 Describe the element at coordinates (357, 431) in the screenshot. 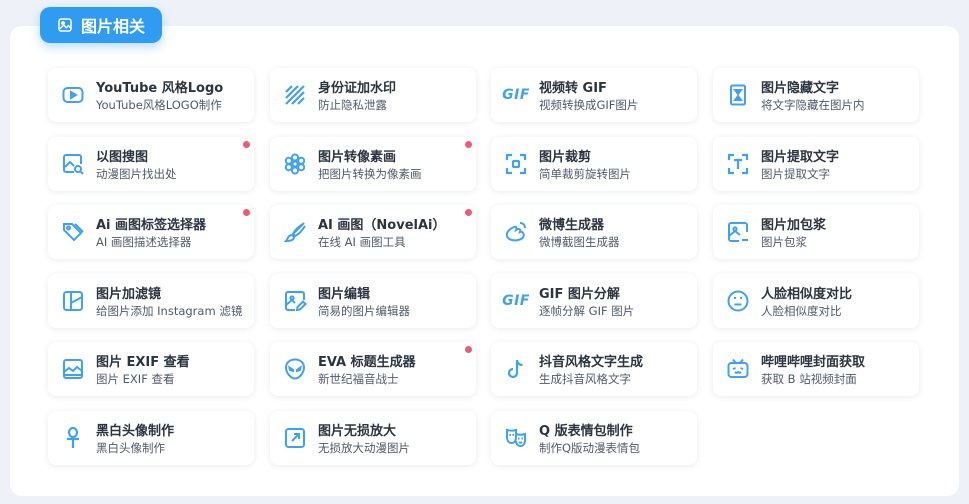

I see `tool-title: 图片无损放大` at that location.